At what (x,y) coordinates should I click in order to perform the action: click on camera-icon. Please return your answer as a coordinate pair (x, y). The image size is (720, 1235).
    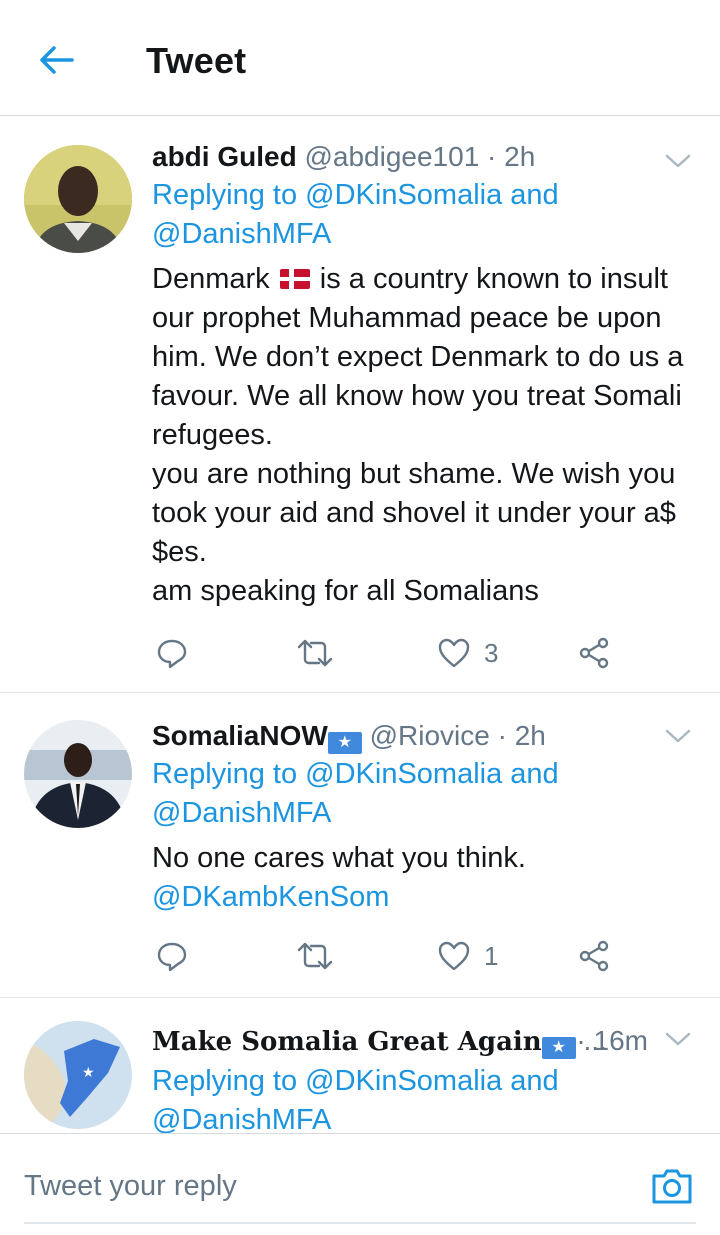
    Looking at the image, I should click on (672, 1186).